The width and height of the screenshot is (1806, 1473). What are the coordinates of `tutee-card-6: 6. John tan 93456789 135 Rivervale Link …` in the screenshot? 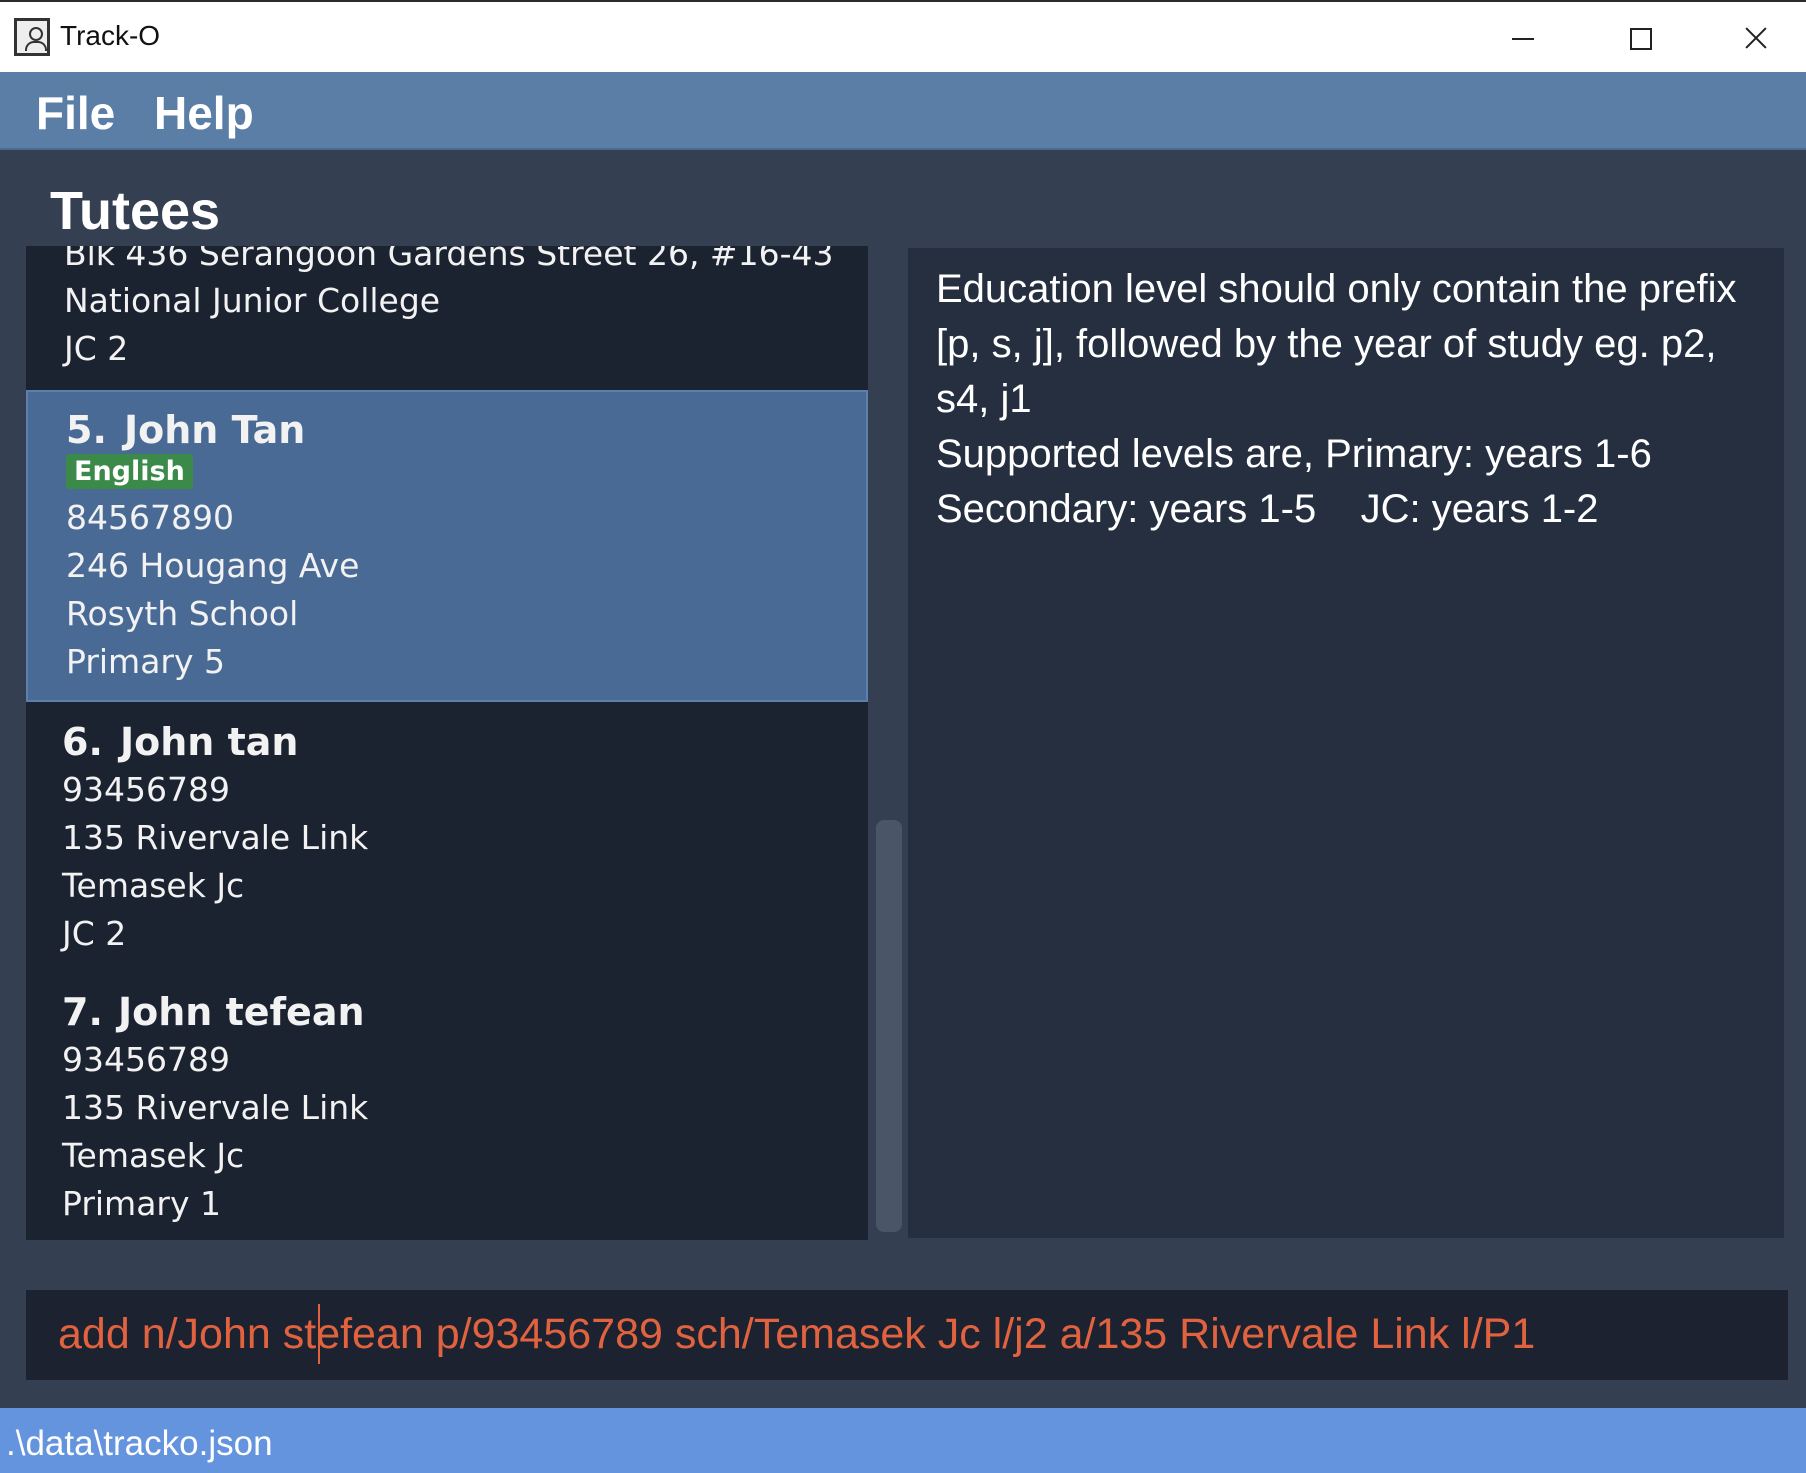 It's located at (447, 839).